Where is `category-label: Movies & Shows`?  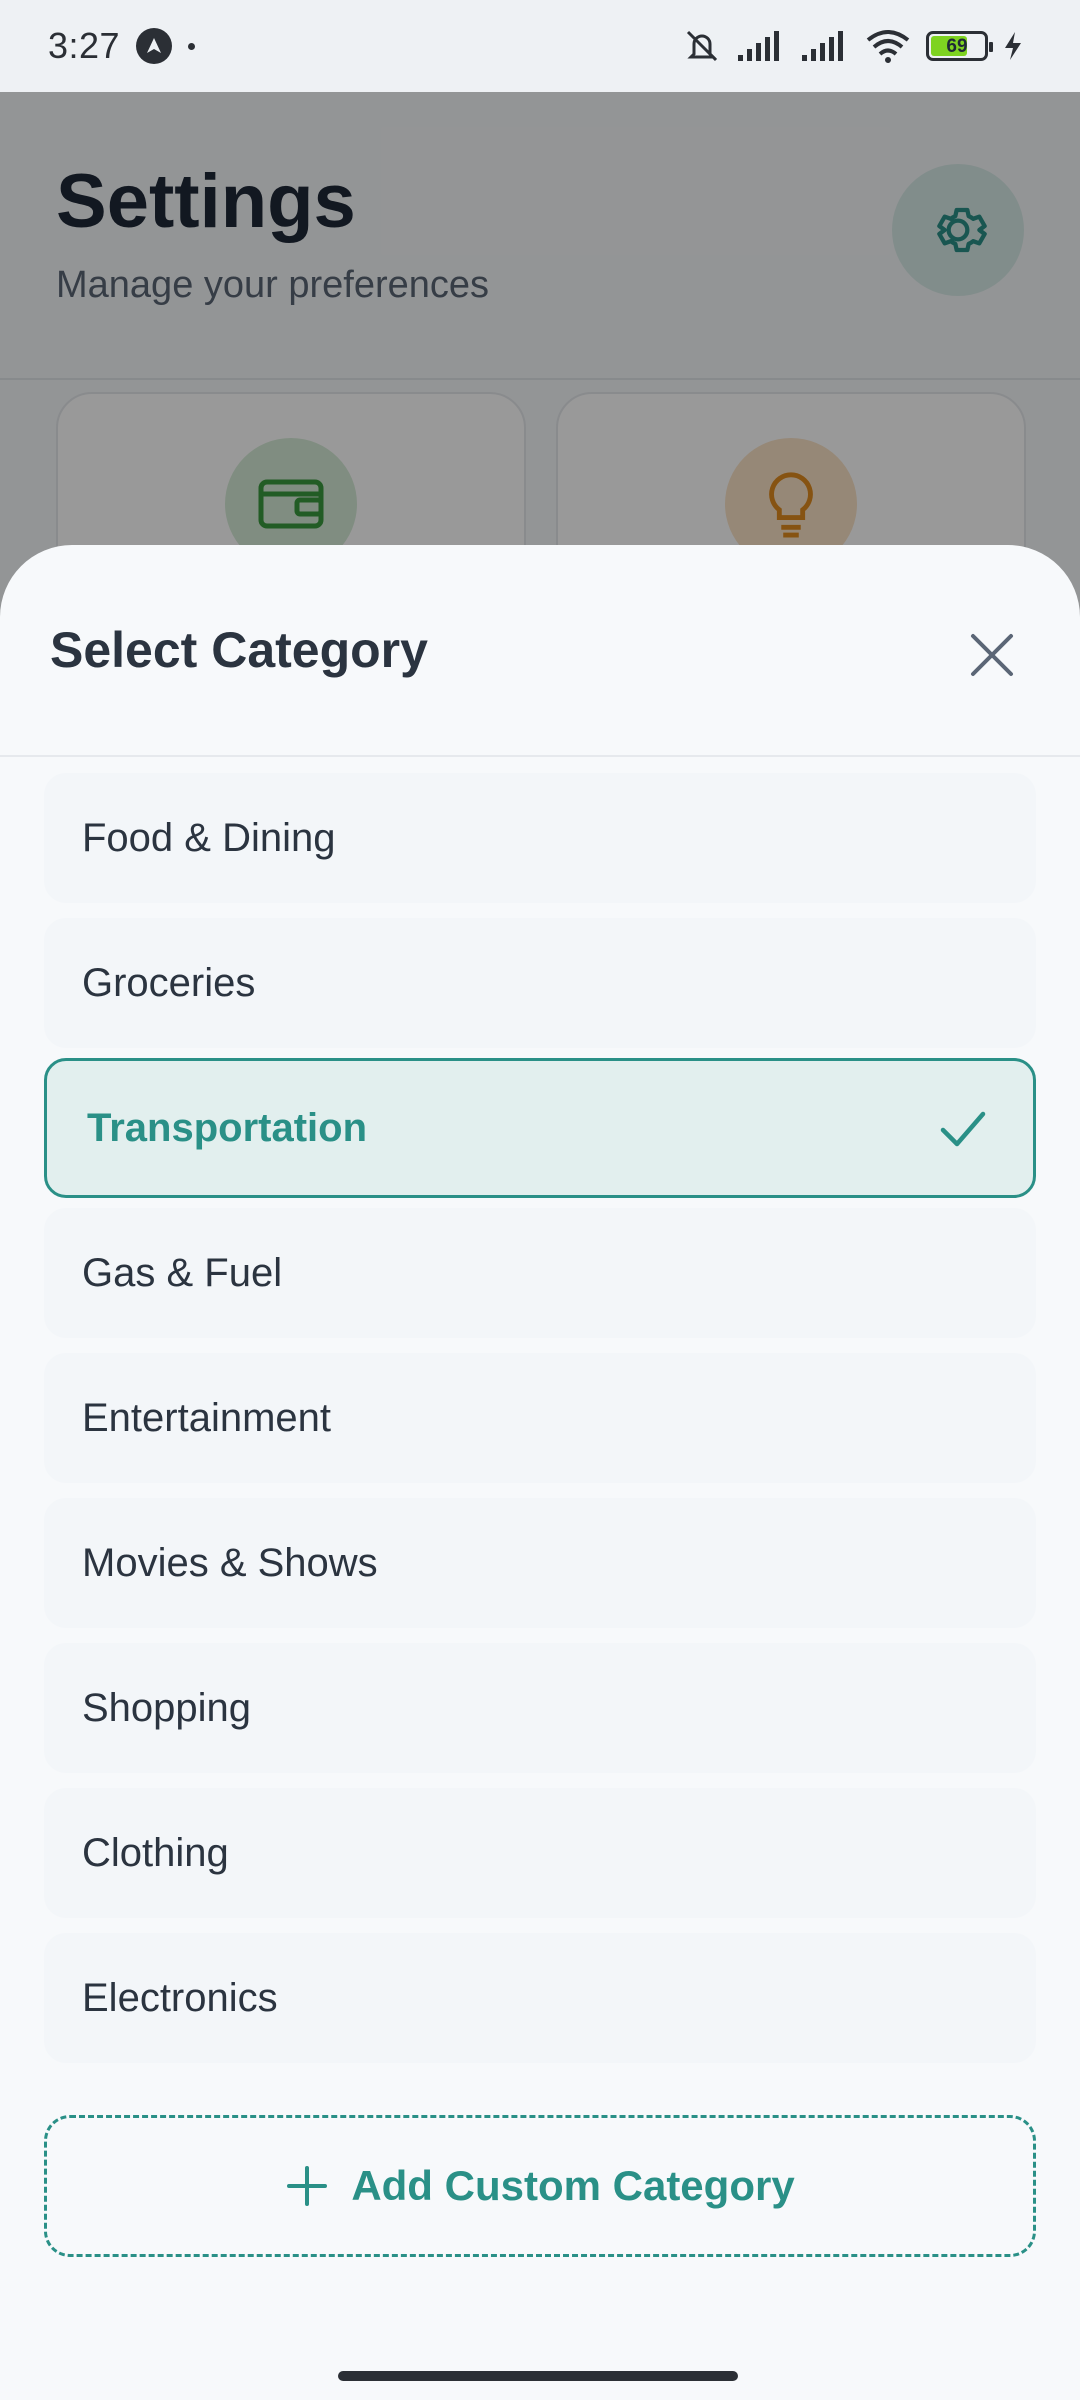
category-label: Movies & Shows is located at coordinates (230, 1562).